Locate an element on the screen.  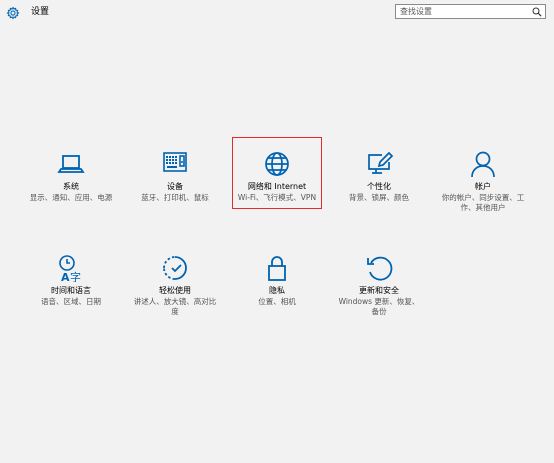
tile-label: 轻松使用 is located at coordinates (175, 290).